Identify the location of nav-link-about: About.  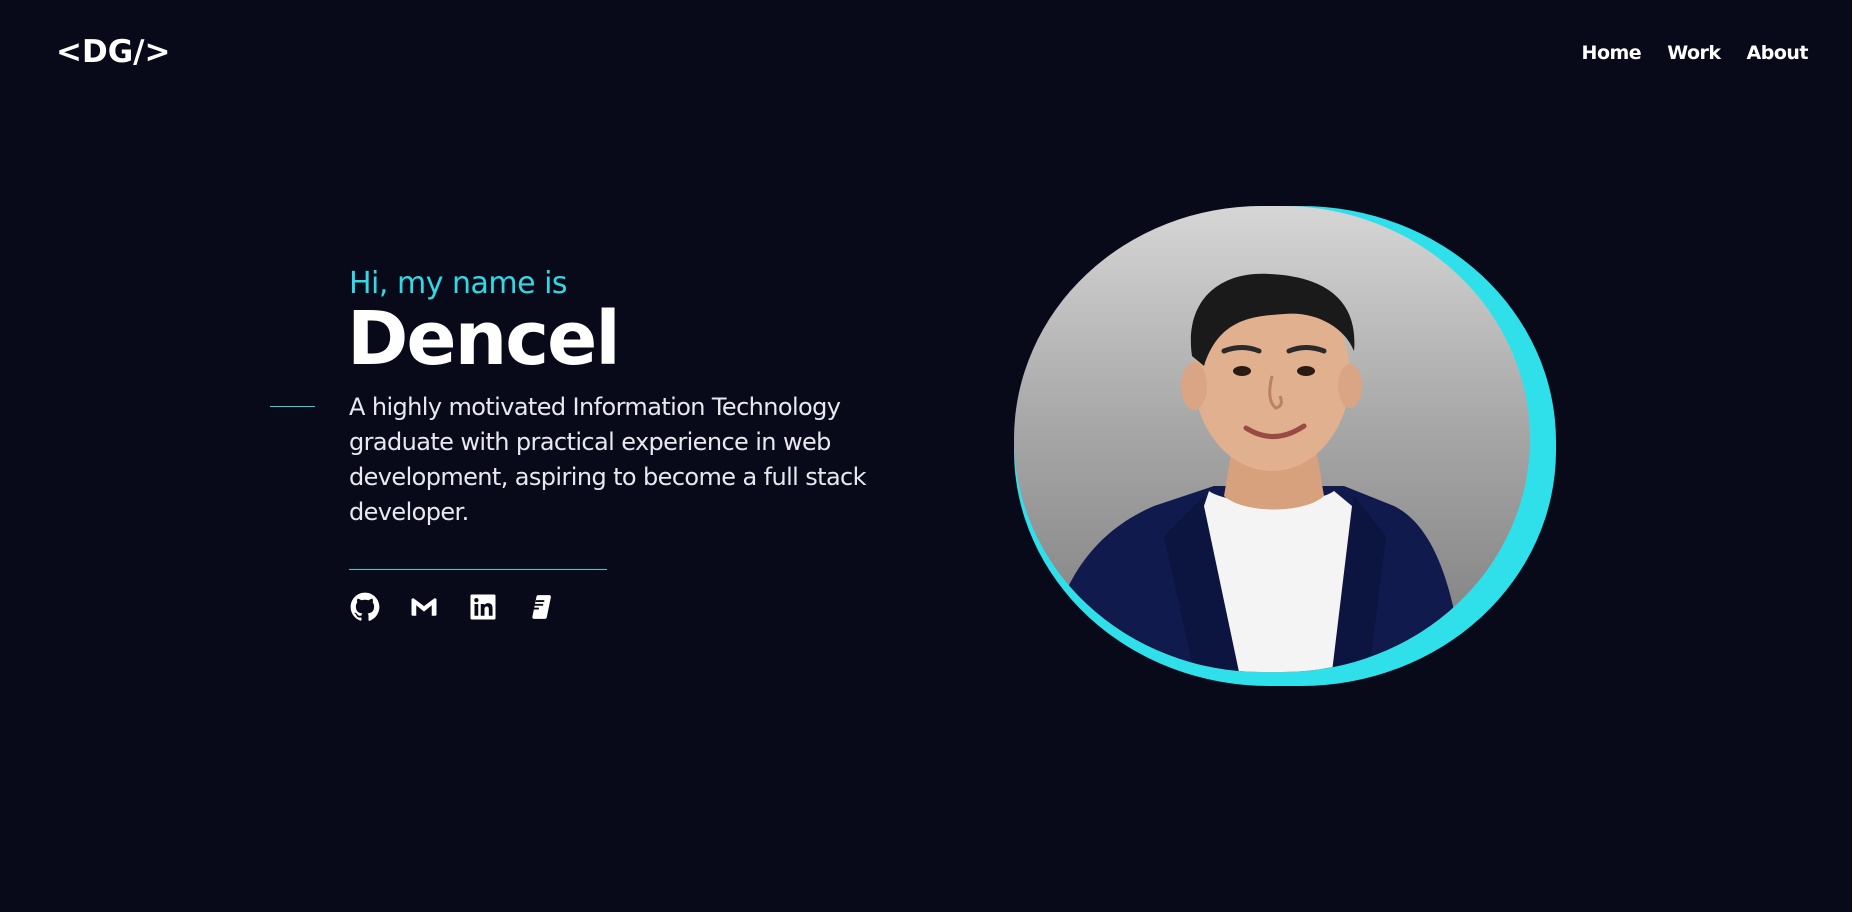
(1778, 53).